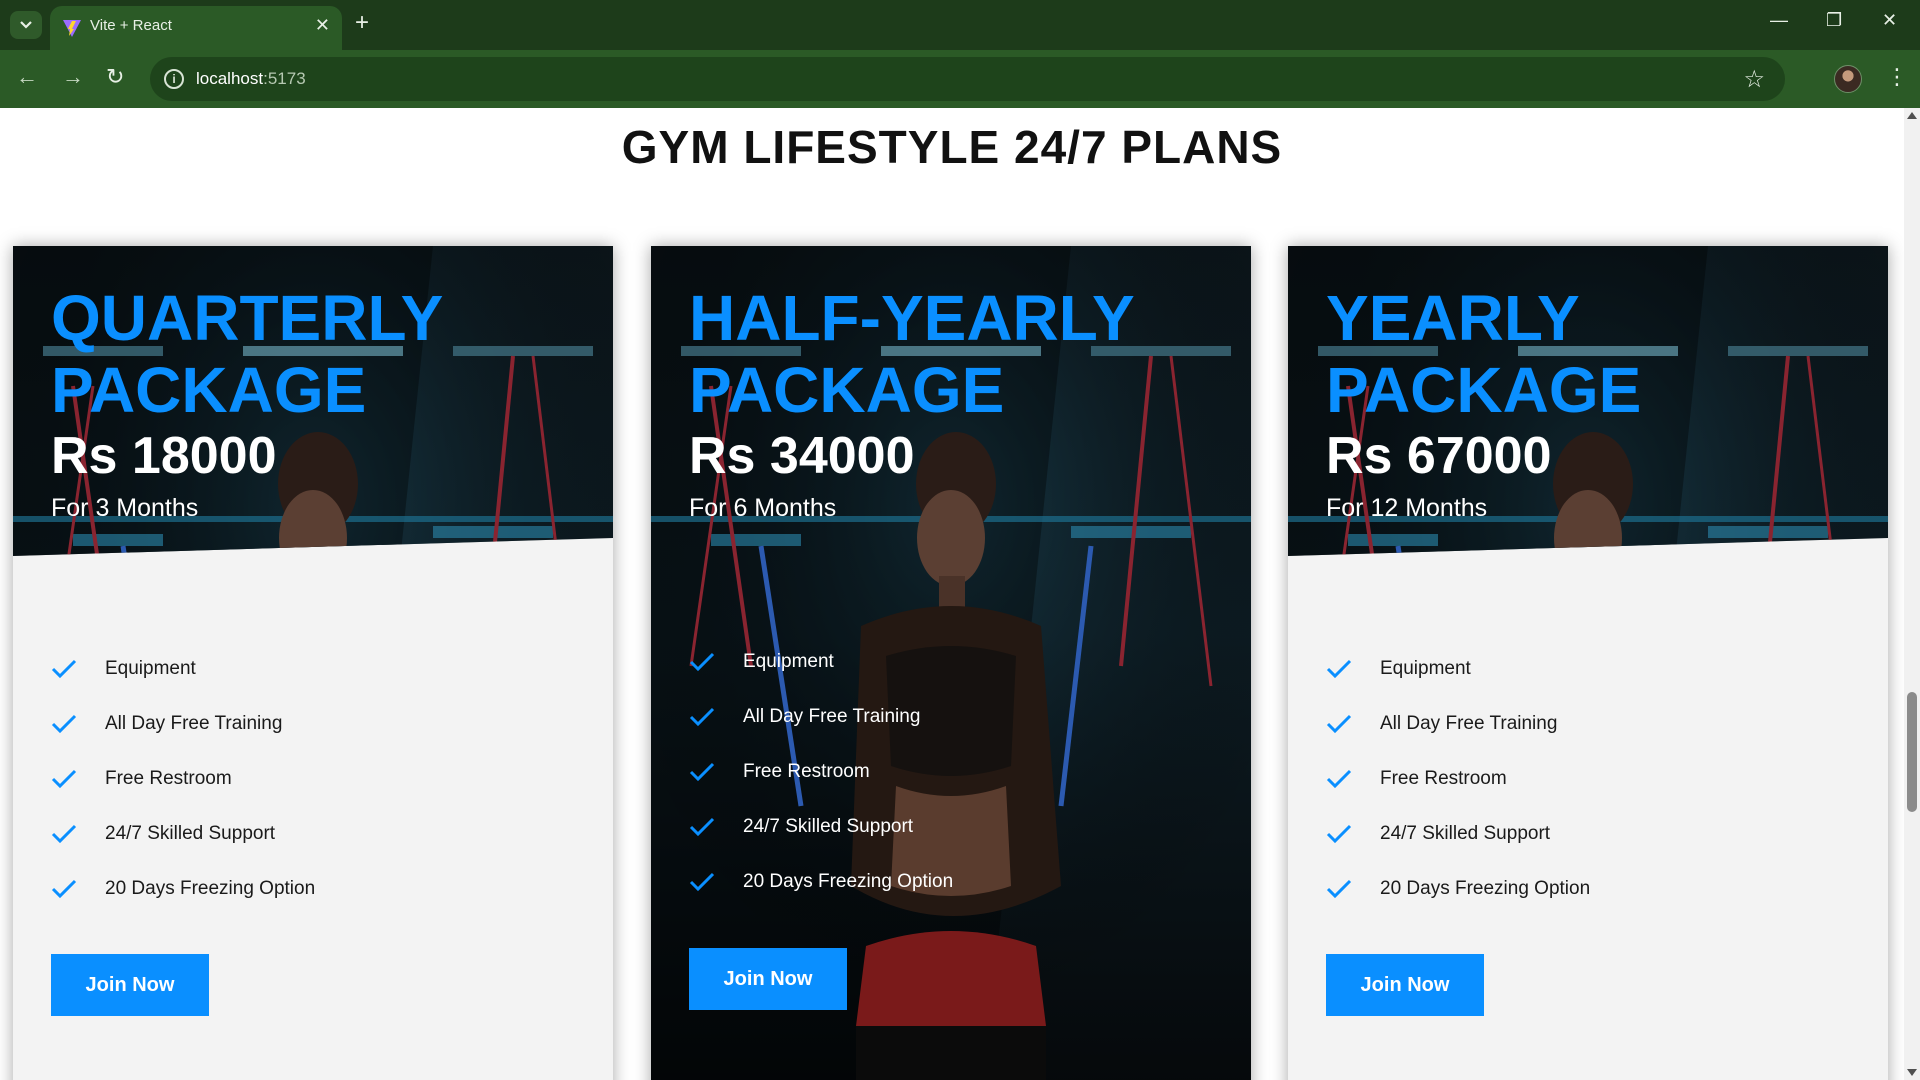 The image size is (1920, 1080). What do you see at coordinates (73, 77) in the screenshot?
I see `forward-arrow-icon: →` at bounding box center [73, 77].